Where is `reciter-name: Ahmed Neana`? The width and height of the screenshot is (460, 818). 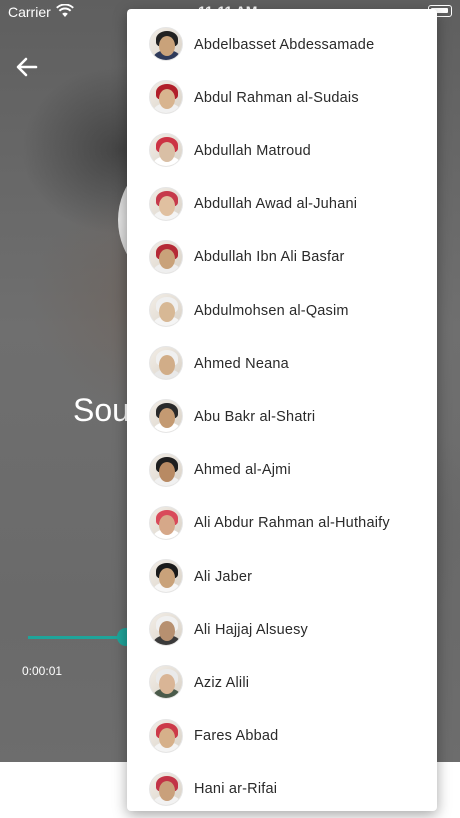
reciter-name: Ahmed Neana is located at coordinates (241, 363).